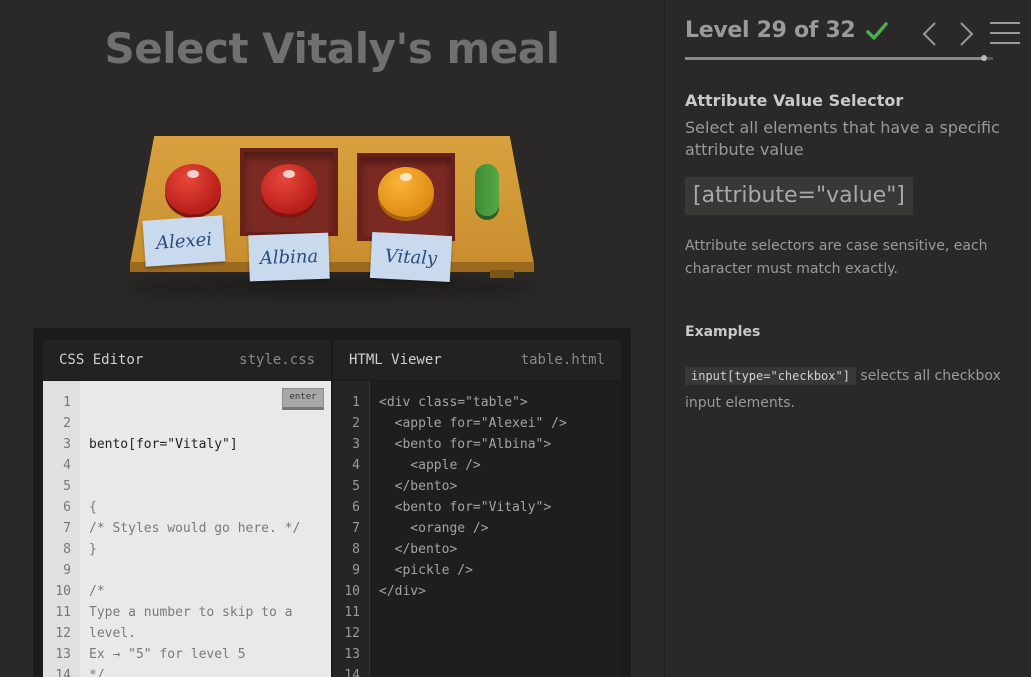  What do you see at coordinates (303, 399) in the screenshot?
I see `enter-button: enter` at bounding box center [303, 399].